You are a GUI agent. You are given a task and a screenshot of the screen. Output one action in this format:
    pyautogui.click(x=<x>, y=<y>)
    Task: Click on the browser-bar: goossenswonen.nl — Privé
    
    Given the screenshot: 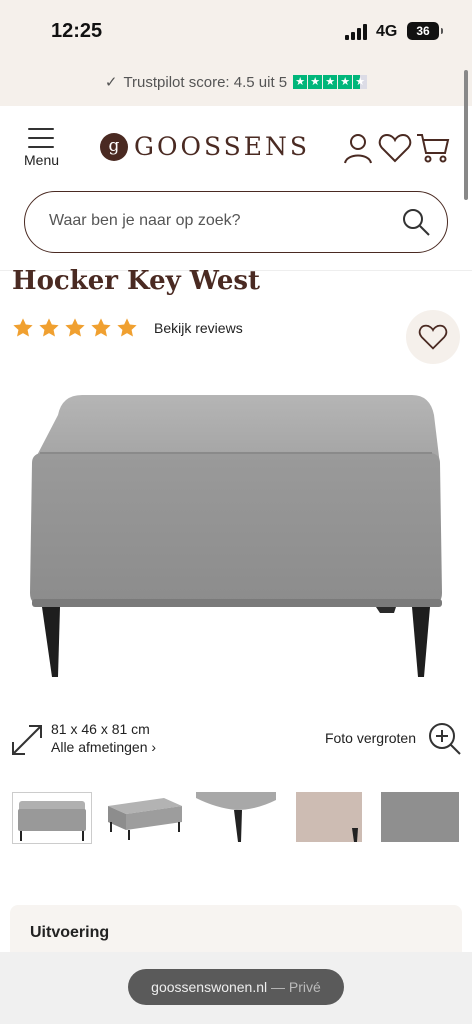 What is the action you would take?
    pyautogui.click(x=236, y=988)
    